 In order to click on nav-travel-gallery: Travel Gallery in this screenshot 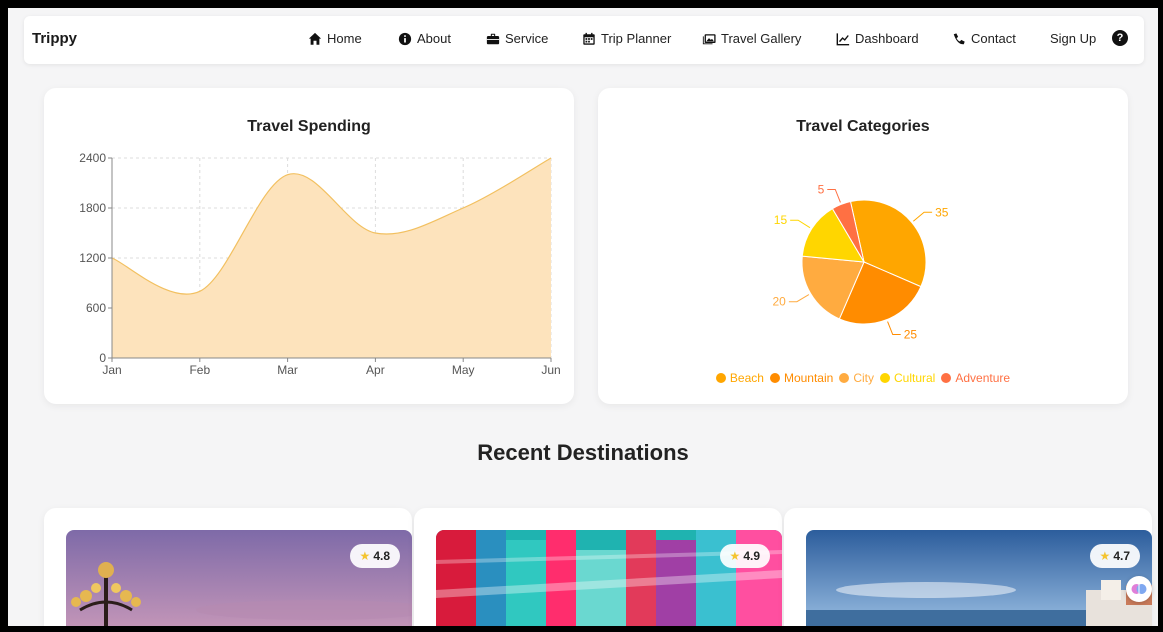, I will do `click(751, 38)`.